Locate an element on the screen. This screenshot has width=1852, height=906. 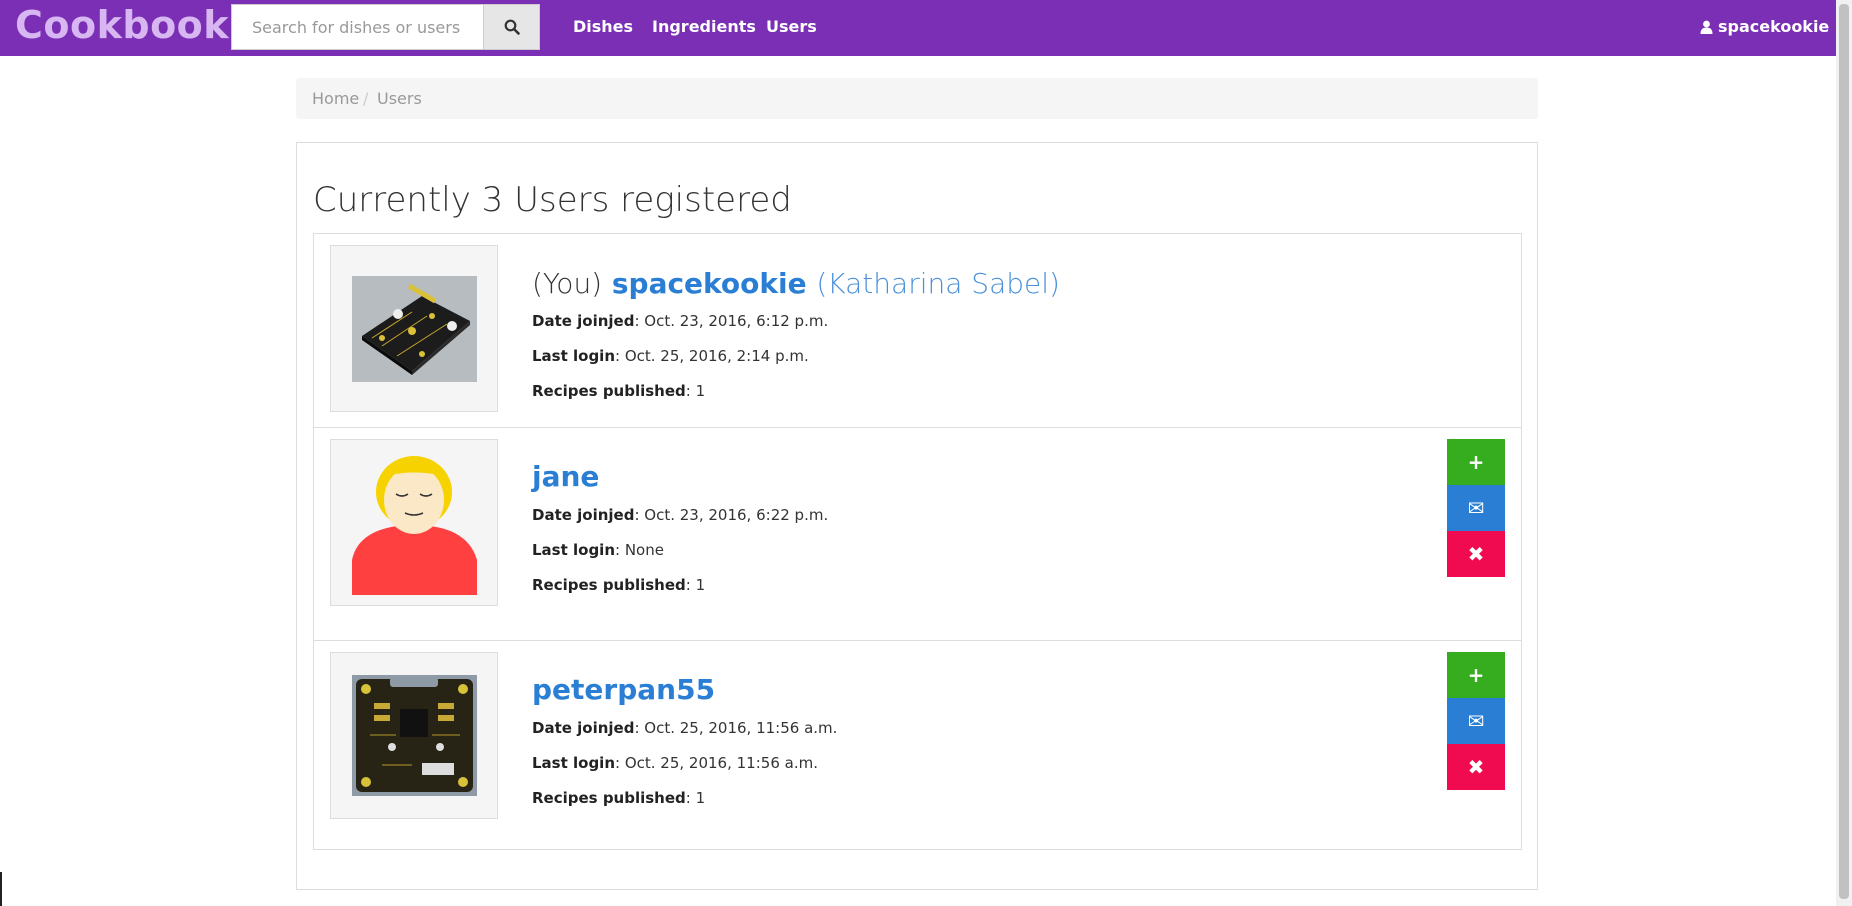
breadcrumb-home: Home is located at coordinates (335, 98).